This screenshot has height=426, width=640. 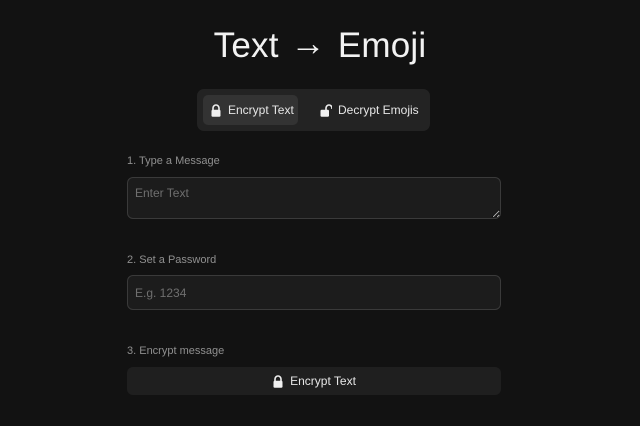 I want to click on mode-switch: Encrypt Text Decrypt Emojis, so click(x=313, y=110).